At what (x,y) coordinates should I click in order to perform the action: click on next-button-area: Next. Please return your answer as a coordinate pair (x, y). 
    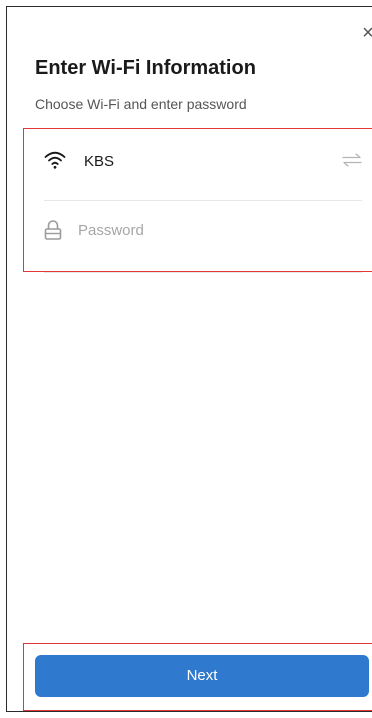
    Looking at the image, I should click on (197, 677).